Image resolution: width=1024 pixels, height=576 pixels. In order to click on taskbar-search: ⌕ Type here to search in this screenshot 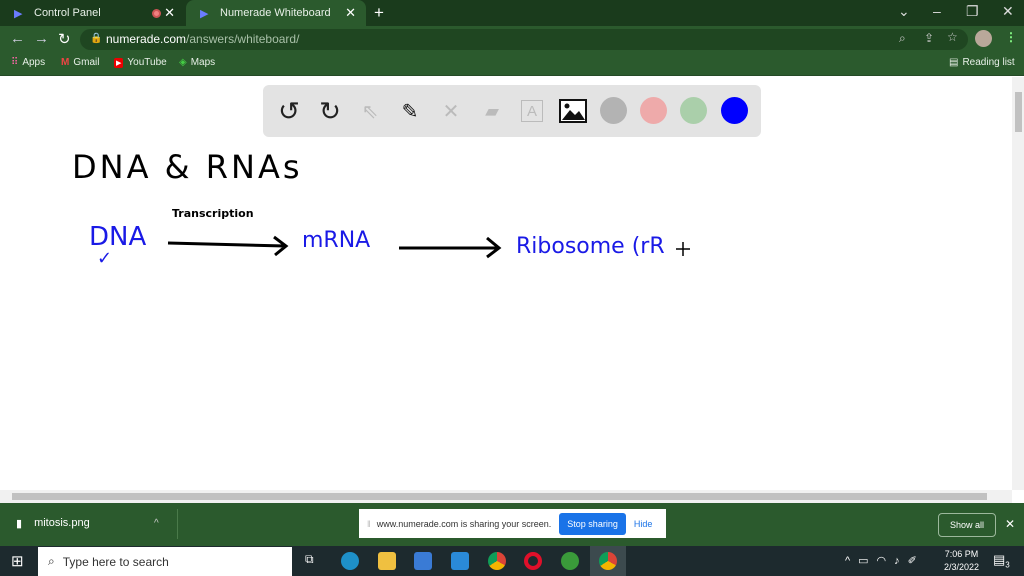, I will do `click(165, 561)`.